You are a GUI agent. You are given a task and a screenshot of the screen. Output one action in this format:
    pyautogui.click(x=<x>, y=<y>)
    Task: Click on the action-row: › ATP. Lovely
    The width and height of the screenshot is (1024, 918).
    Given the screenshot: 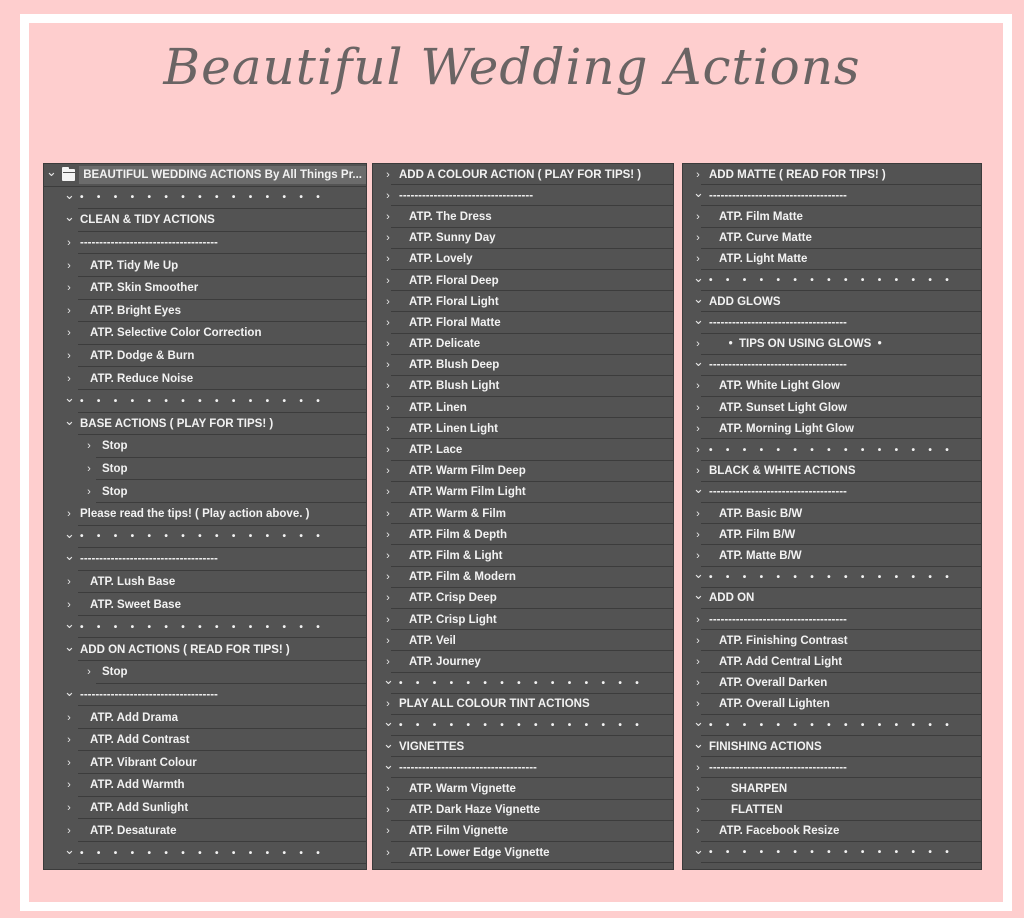 What is the action you would take?
    pyautogui.click(x=523, y=259)
    